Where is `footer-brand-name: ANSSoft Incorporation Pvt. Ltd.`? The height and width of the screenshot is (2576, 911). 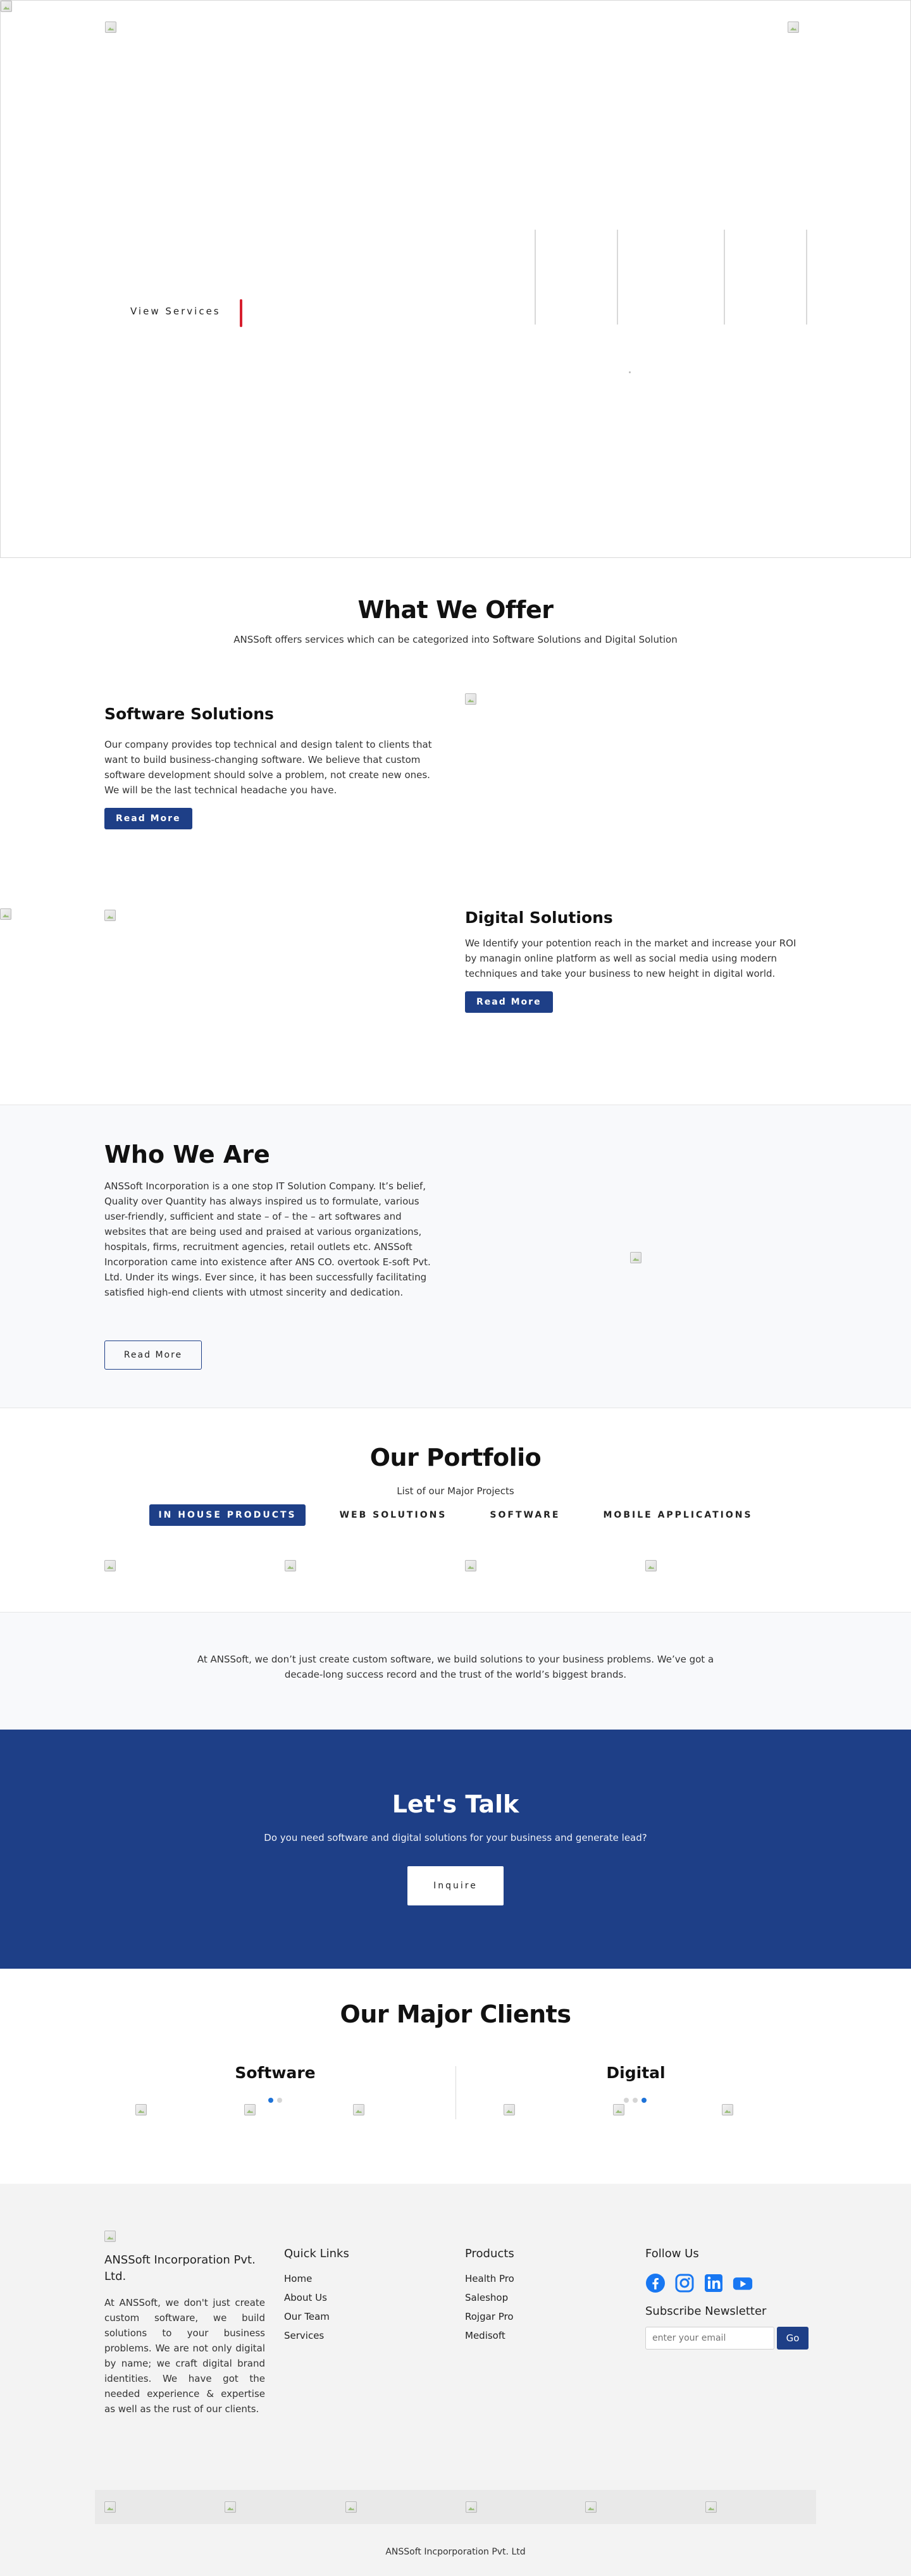
footer-brand-name: ANSSoft Incorporation Pvt. Ltd. is located at coordinates (180, 2268).